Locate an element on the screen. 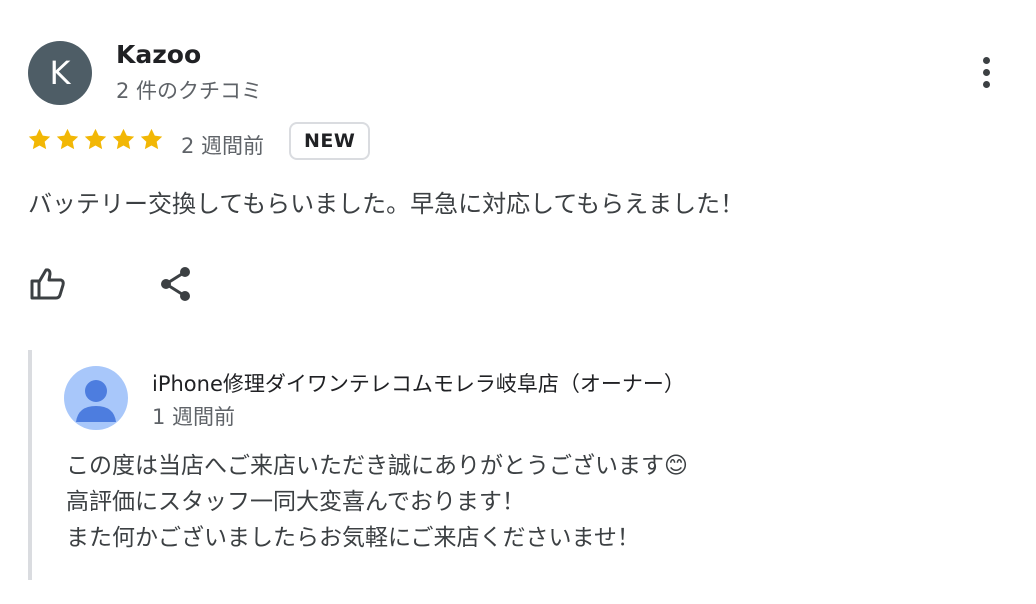 The image size is (1036, 604). reply-divider is located at coordinates (30, 465).